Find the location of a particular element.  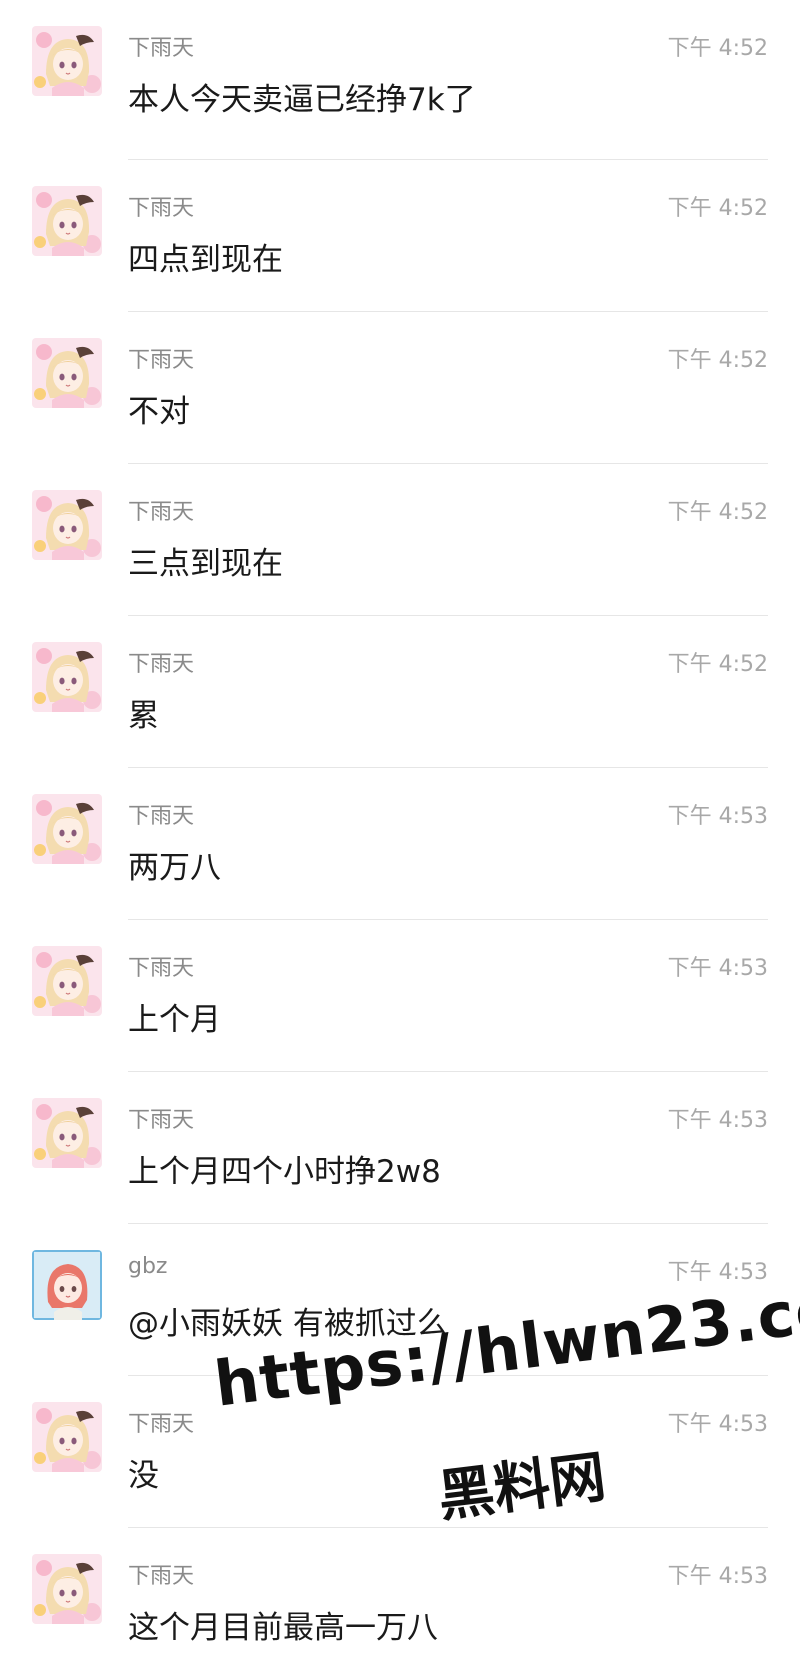

message-item: 下雨天 下午 4:52 本人今天卖逼已经挣7k了 is located at coordinates (400, 80).